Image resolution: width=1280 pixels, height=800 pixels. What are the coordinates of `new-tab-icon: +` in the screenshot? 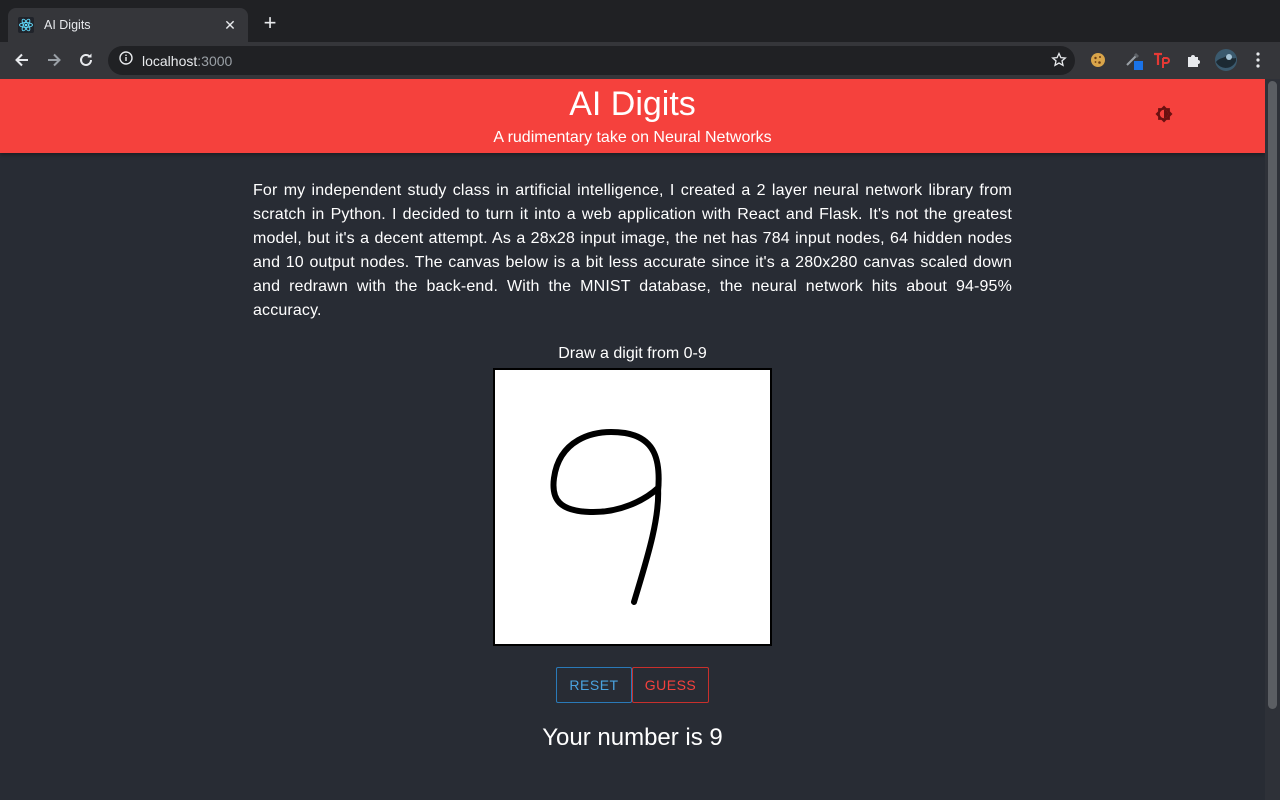 It's located at (270, 24).